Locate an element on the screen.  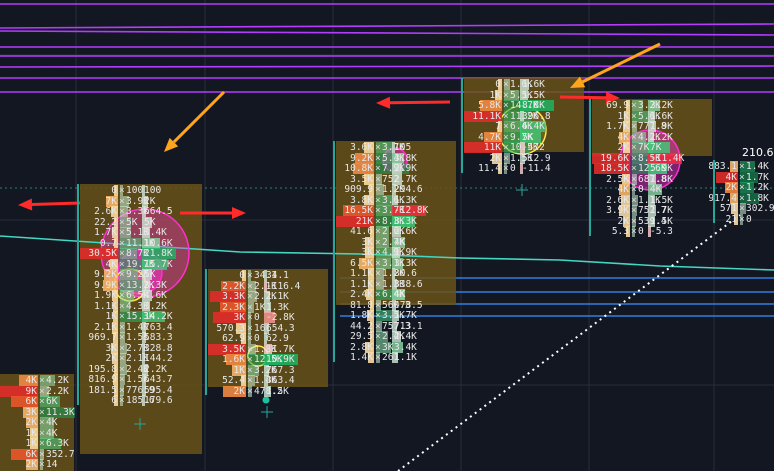
price-label: 210.6 is located at coordinates (758, 152).